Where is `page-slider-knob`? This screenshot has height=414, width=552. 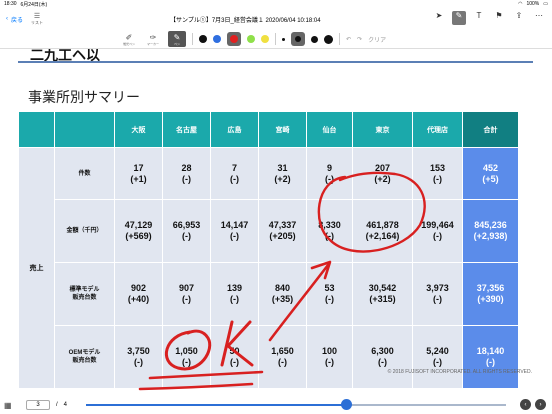 page-slider-knob is located at coordinates (347, 404).